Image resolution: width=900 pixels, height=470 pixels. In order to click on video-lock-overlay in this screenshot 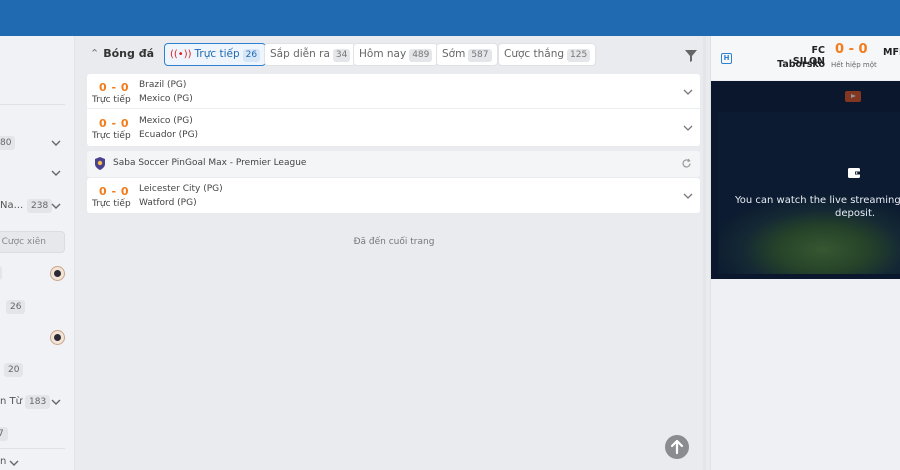, I will do `click(805, 180)`.